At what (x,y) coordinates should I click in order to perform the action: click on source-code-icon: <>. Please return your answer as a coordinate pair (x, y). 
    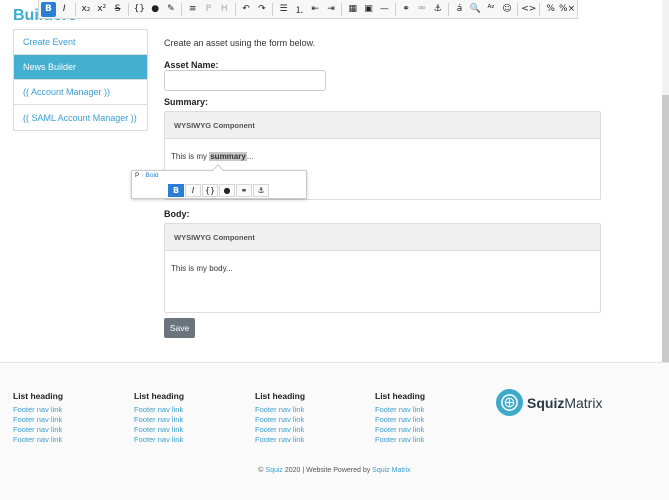
    Looking at the image, I should click on (528, 9).